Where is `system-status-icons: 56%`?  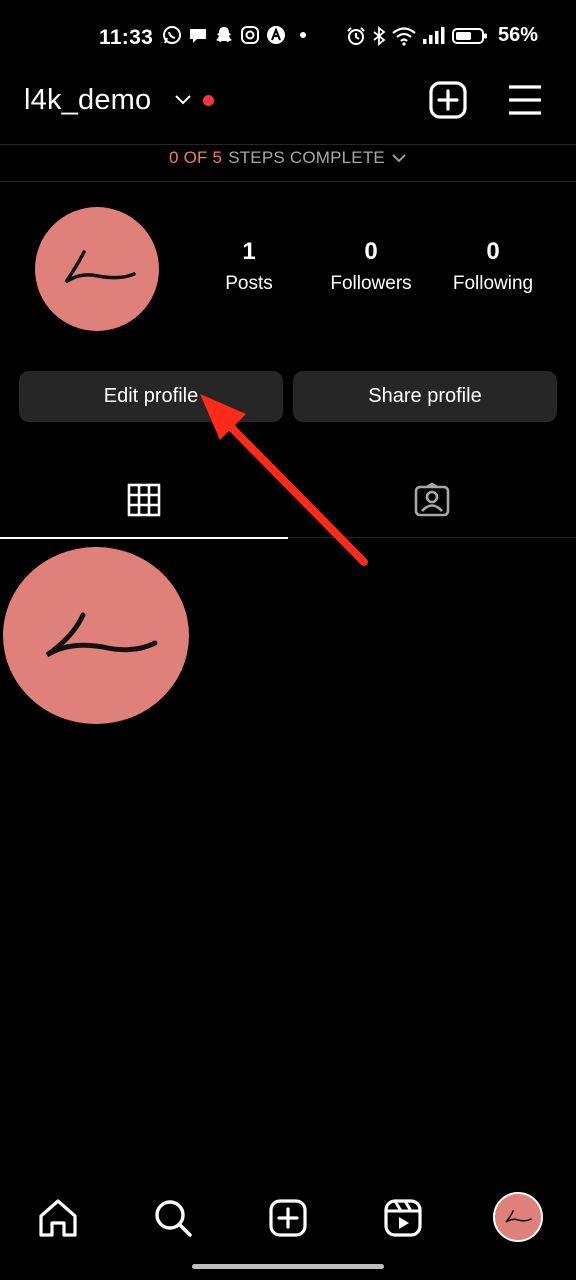
system-status-icons: 56% is located at coordinates (442, 35).